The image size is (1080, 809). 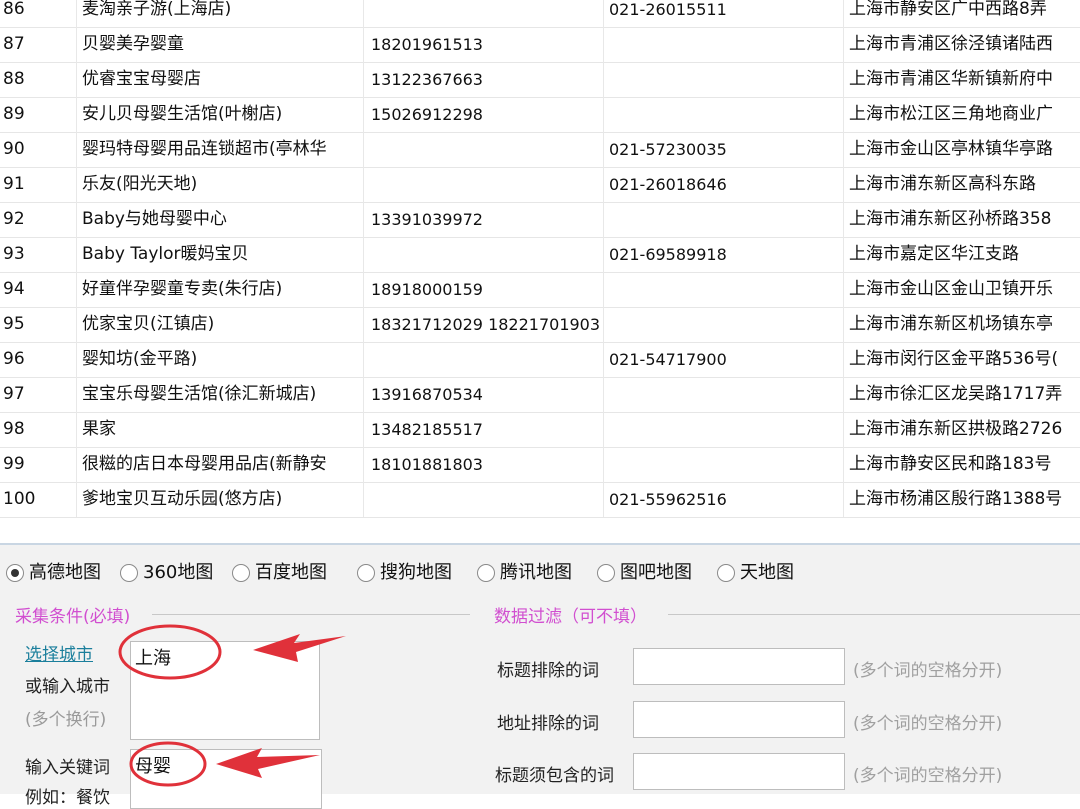 I want to click on multi-line-hint: (多个换行), so click(x=66, y=720).